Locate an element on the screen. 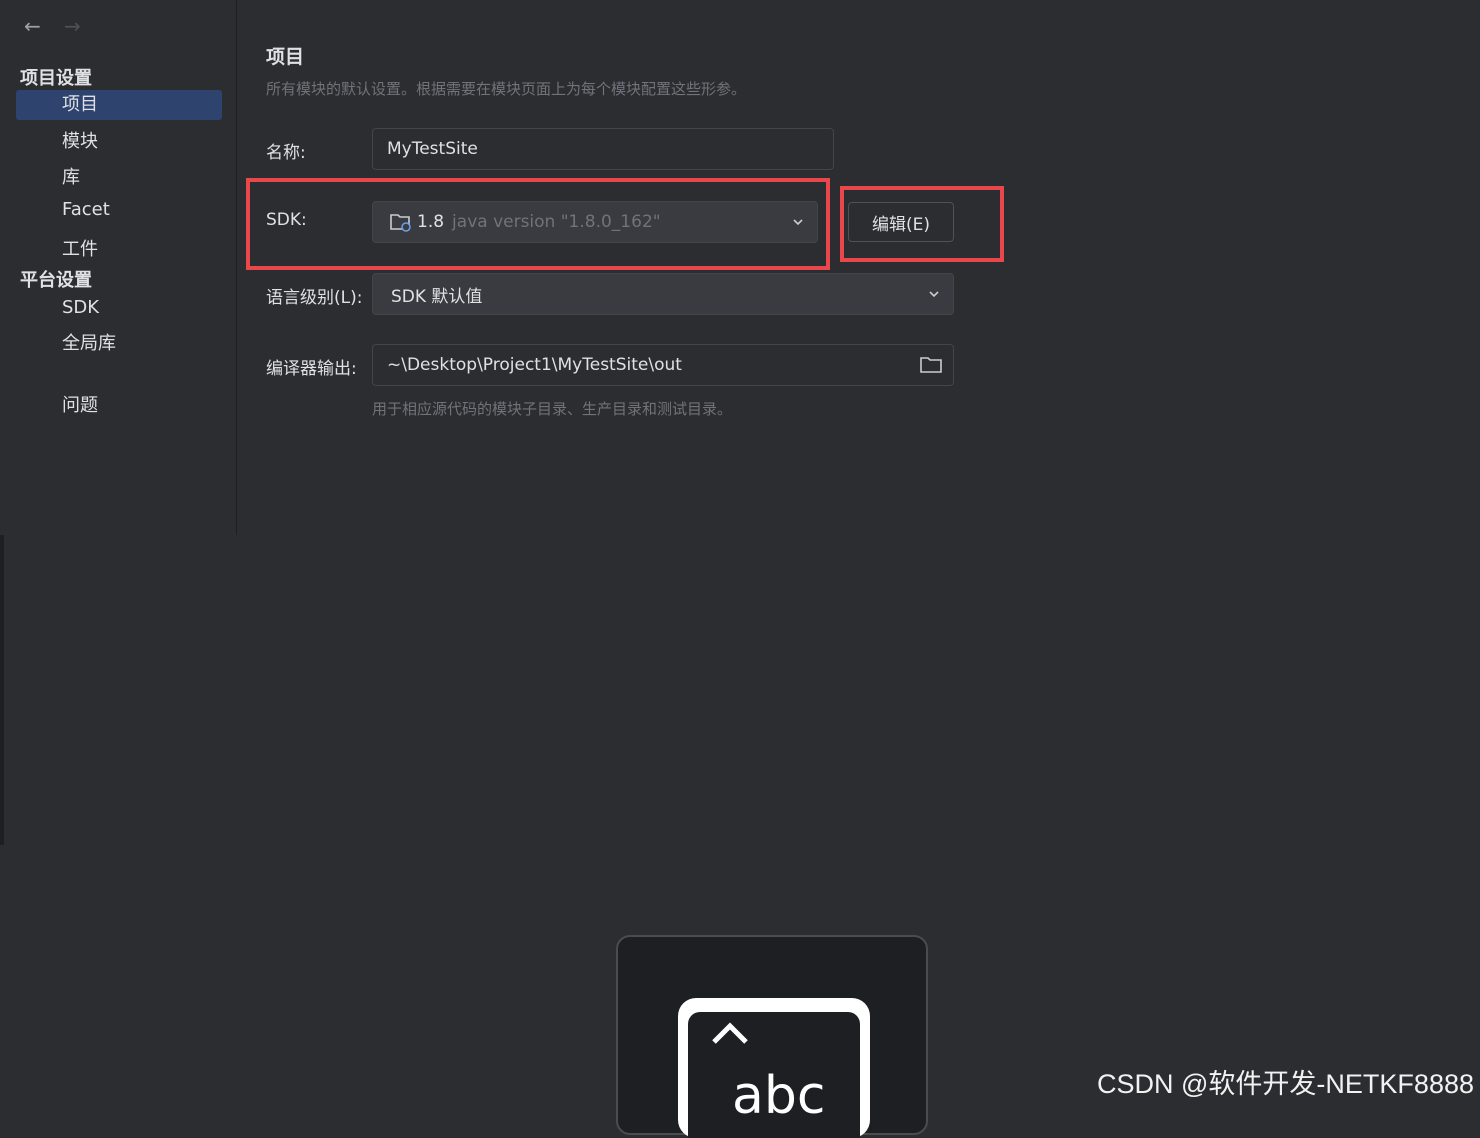 This screenshot has width=1480, height=1138. sidebar-item-libraries: 库 is located at coordinates (71, 176).